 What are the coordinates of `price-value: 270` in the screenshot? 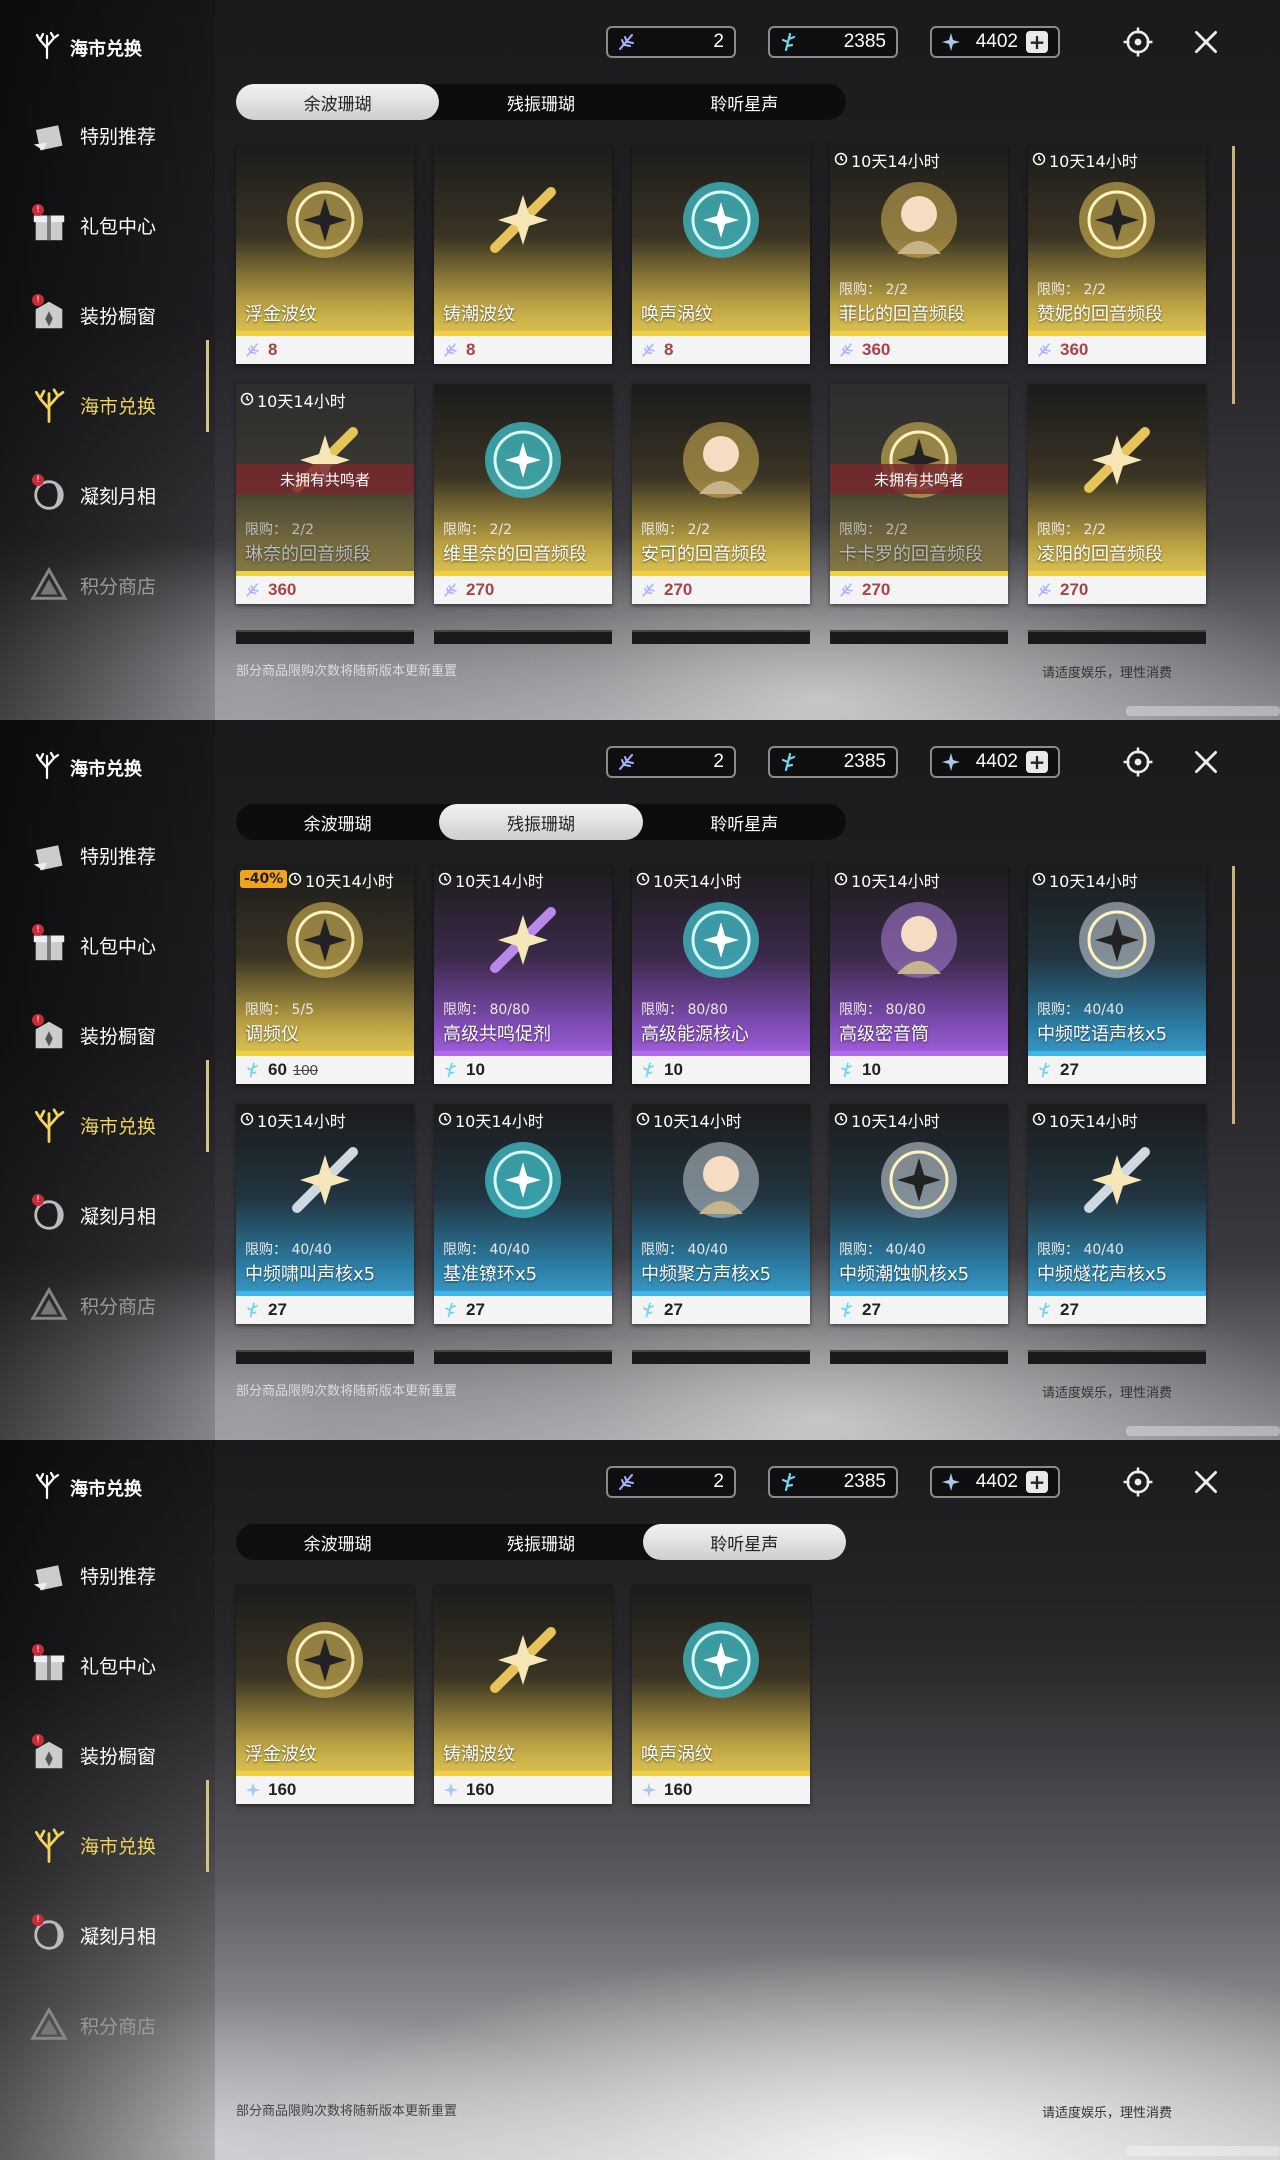 It's located at (1074, 589).